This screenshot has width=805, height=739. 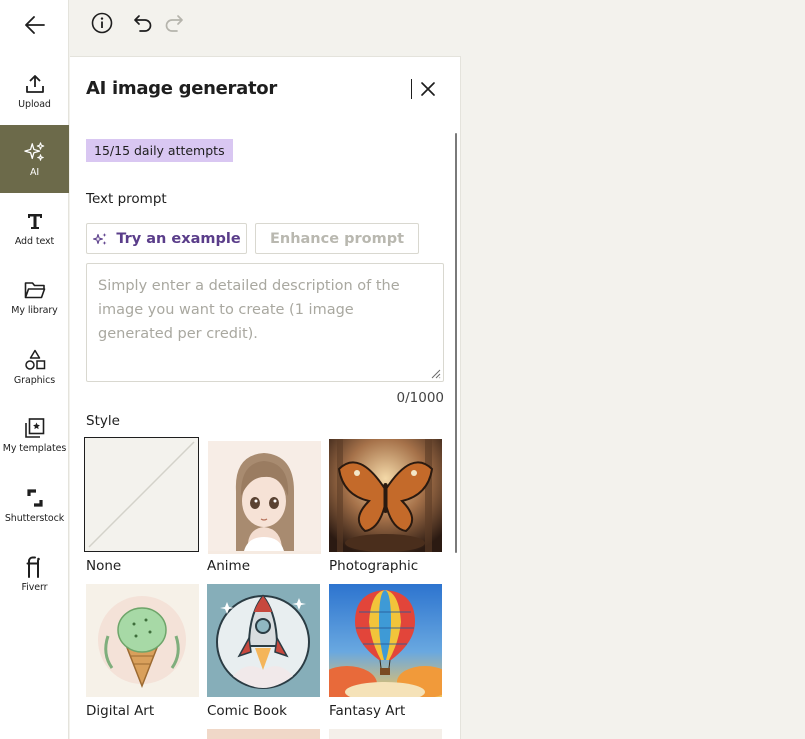 I want to click on rail-item-label: Shutterstock, so click(x=34, y=518).